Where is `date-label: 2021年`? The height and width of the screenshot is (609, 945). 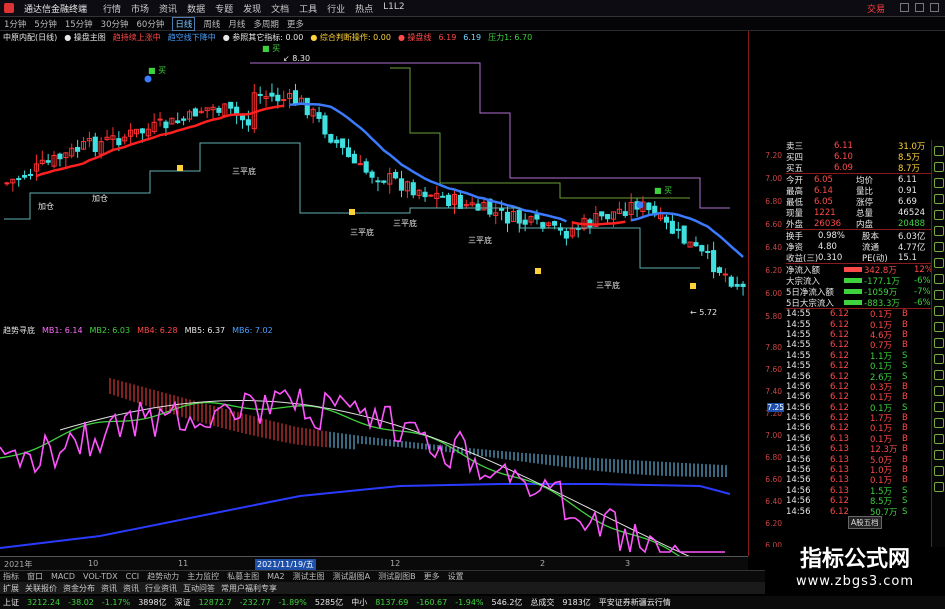
date-label: 2021年 is located at coordinates (18, 564).